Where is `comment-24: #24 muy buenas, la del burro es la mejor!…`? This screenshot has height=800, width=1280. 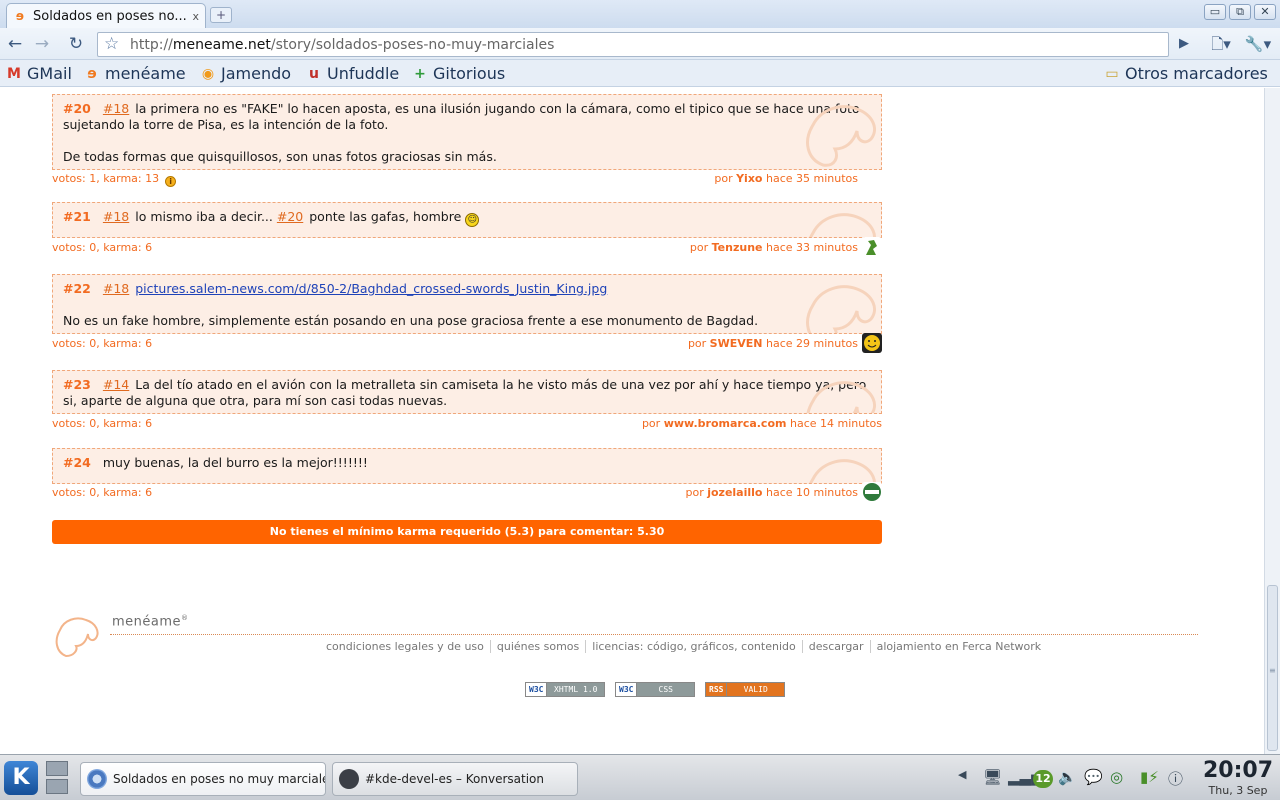
comment-24: #24 muy buenas, la del burro es la mejor!… is located at coordinates (467, 466).